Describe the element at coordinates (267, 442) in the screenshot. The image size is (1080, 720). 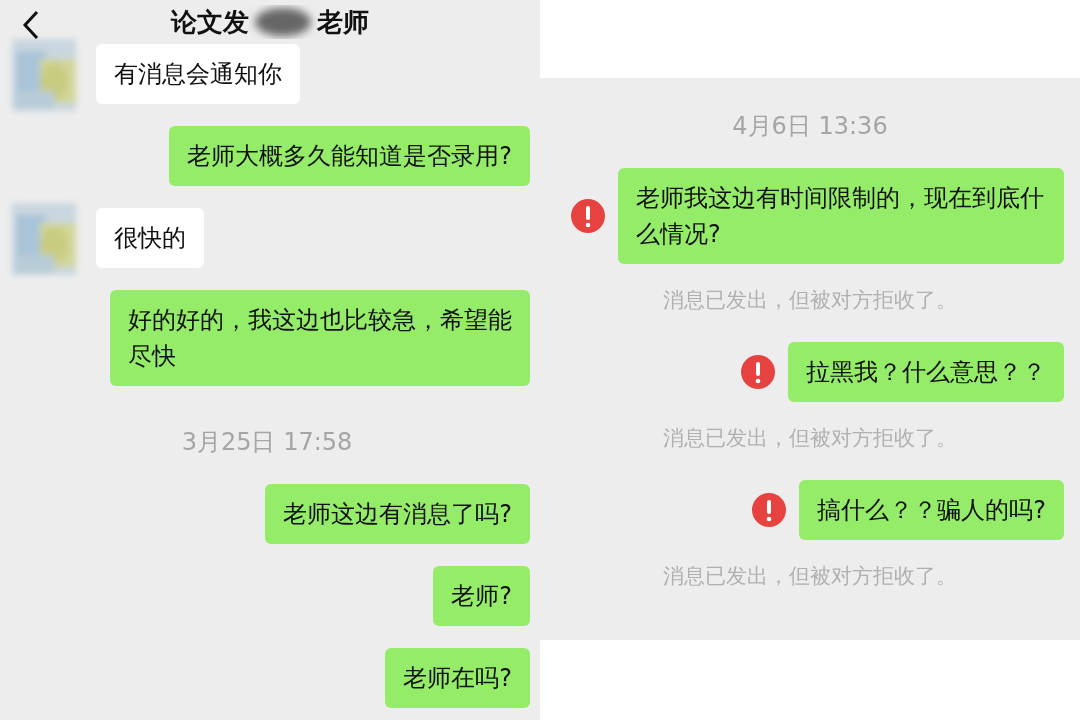
I see `timestamp: 3月25日 17:58` at that location.